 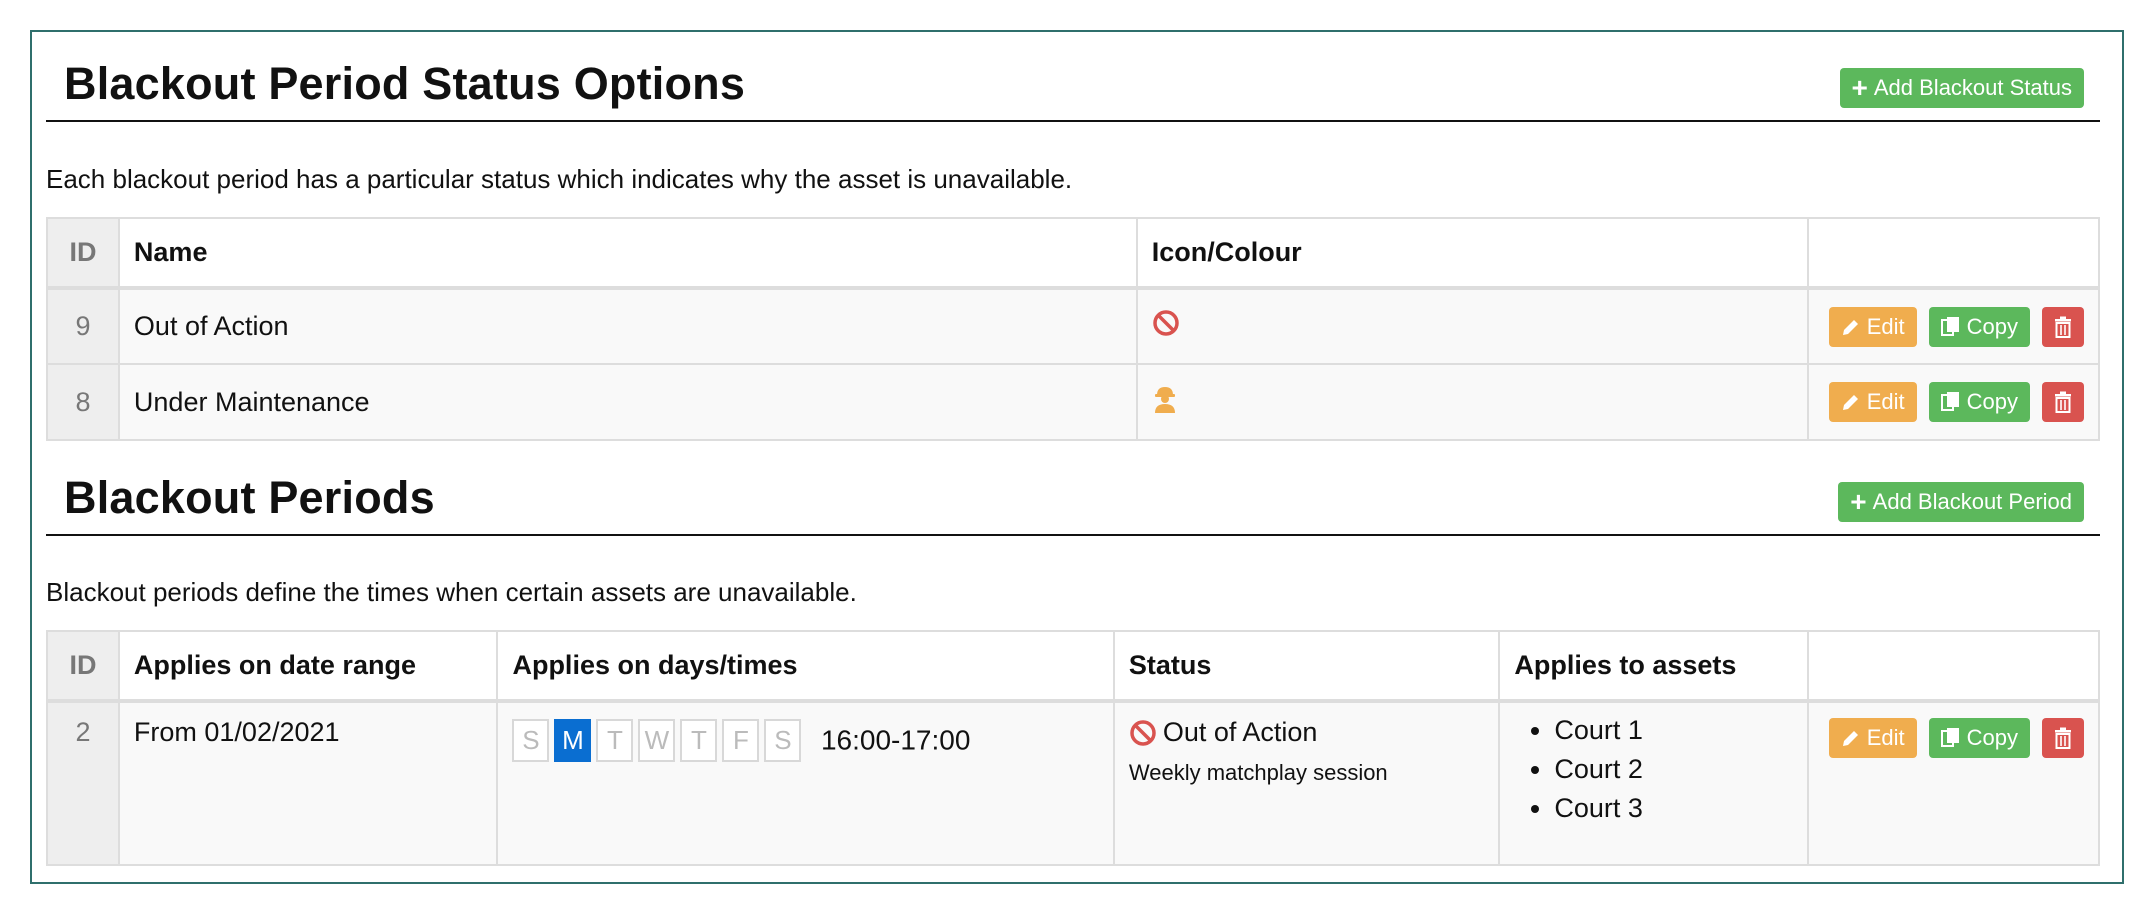 What do you see at coordinates (308, 666) in the screenshot?
I see `column-header-date-range: Applies on date range` at bounding box center [308, 666].